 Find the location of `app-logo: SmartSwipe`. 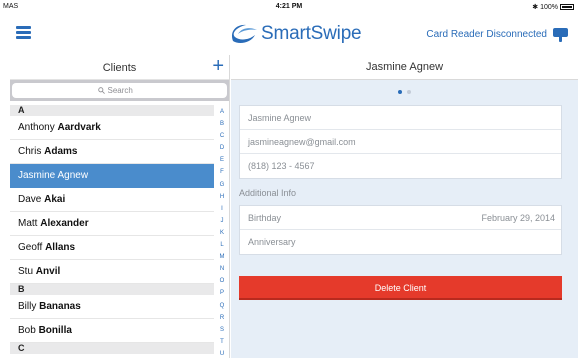

app-logo: SmartSwipe is located at coordinates (295, 34).